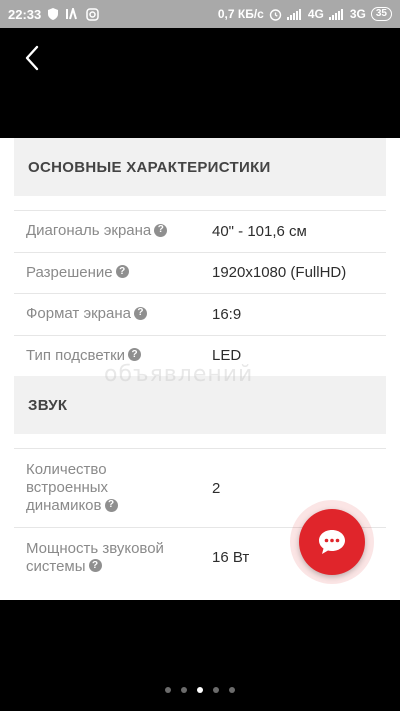 The height and width of the screenshot is (711, 400). I want to click on spec-row: Тип подсветки? LED, so click(200, 355).